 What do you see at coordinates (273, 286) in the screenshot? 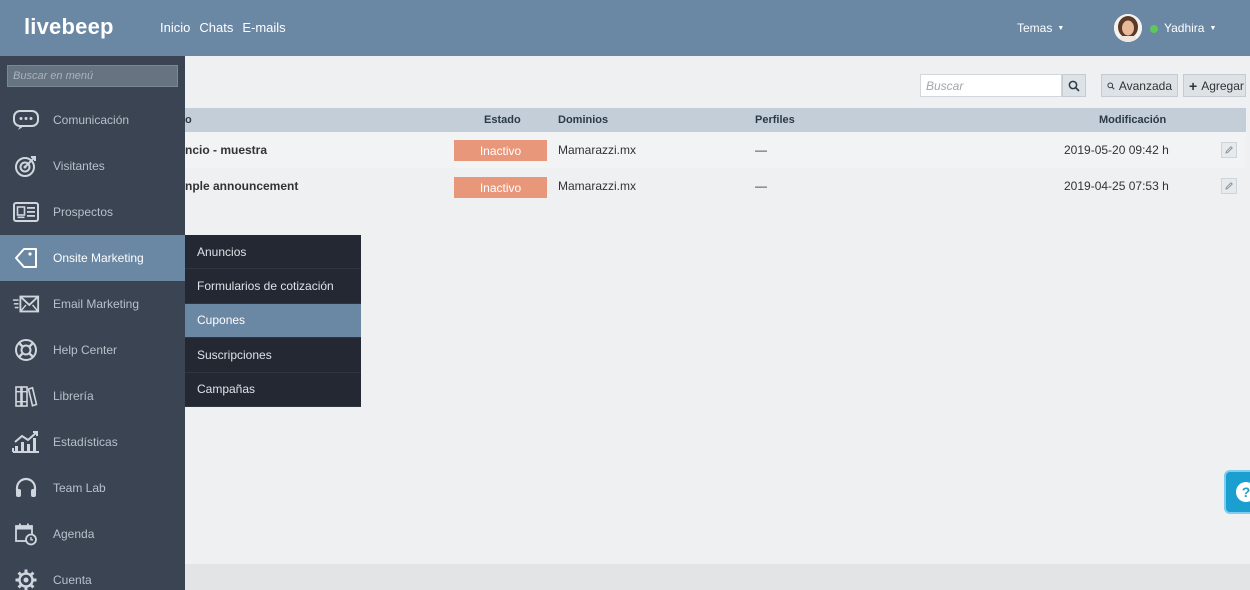
I see `submenu-item-formularios: Formularios de cotización` at bounding box center [273, 286].